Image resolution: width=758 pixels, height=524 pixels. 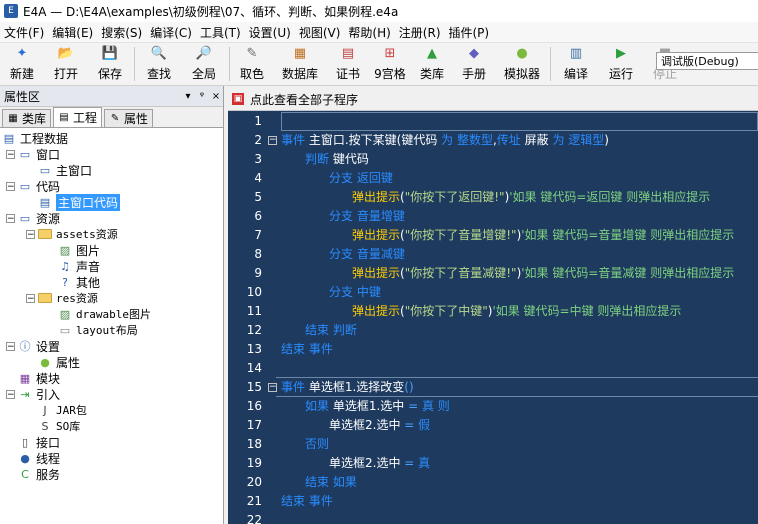 I want to click on layout-icon: ▭, so click(x=65, y=330).